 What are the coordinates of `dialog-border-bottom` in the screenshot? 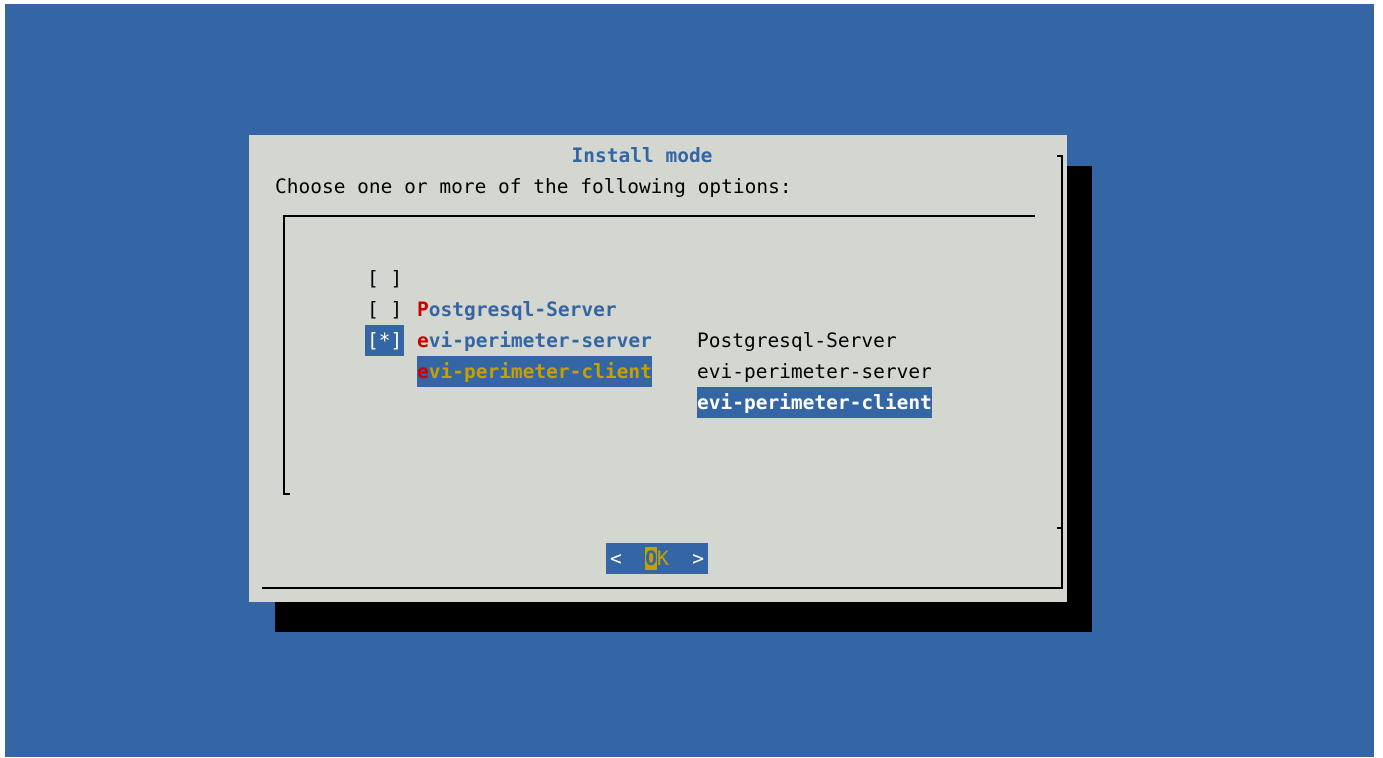 It's located at (662, 588).